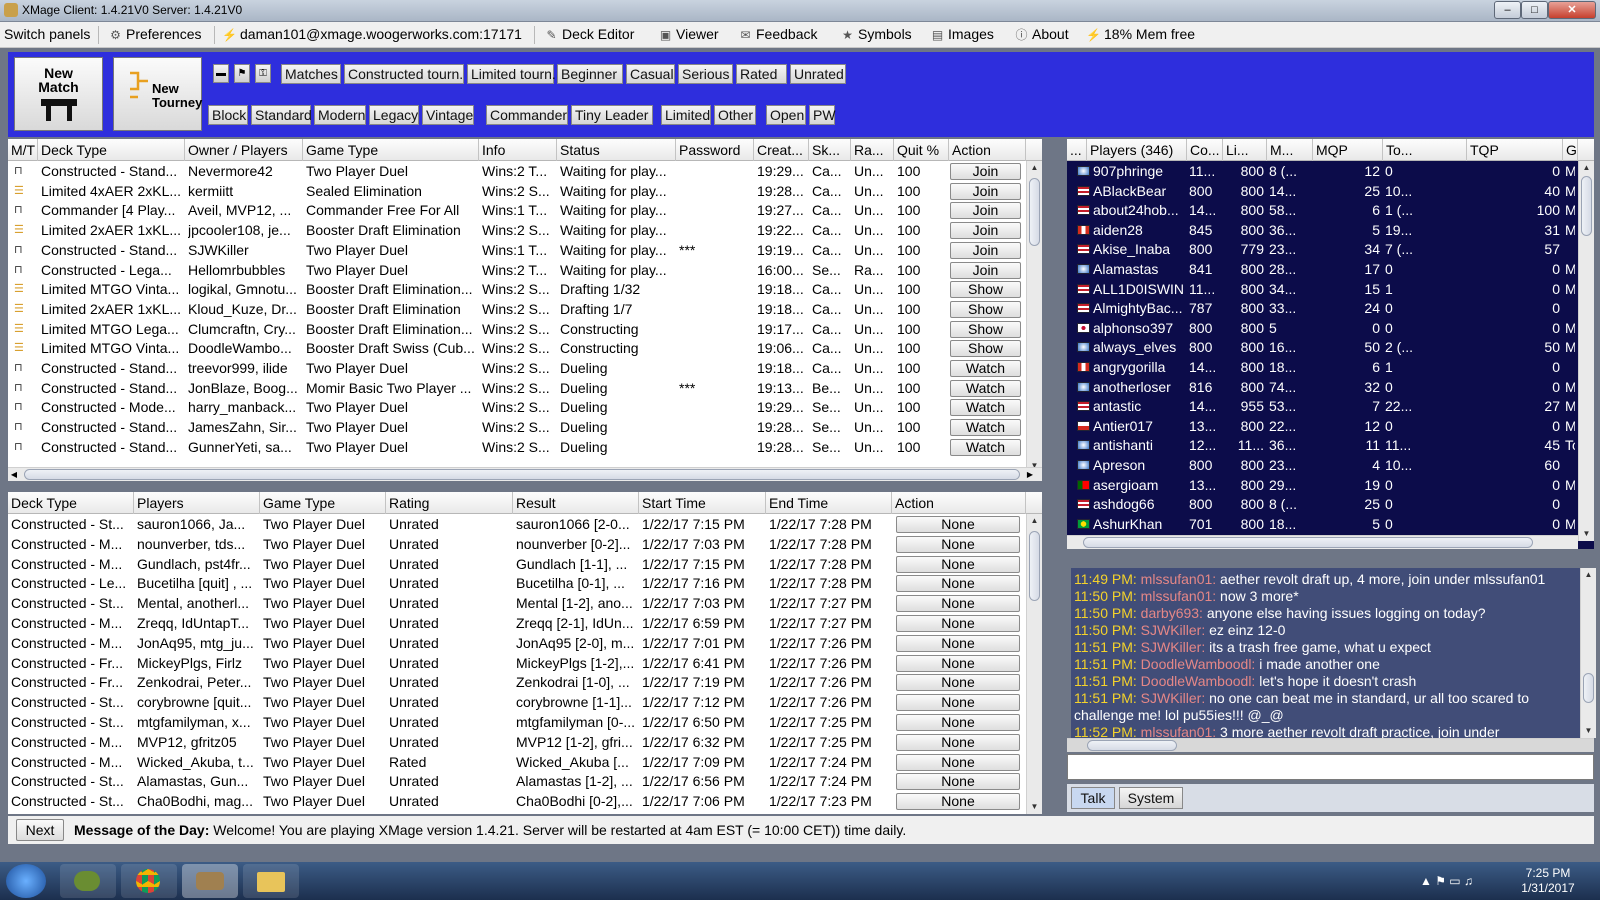 This screenshot has height=900, width=1600. Describe the element at coordinates (576, 503) in the screenshot. I see `column-header: Result` at that location.